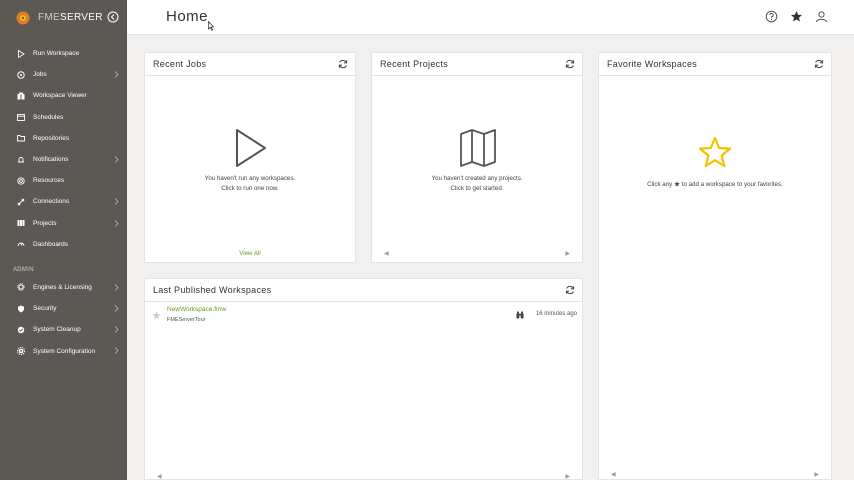  Describe the element at coordinates (821, 16) in the screenshot. I see `user-icon` at that location.